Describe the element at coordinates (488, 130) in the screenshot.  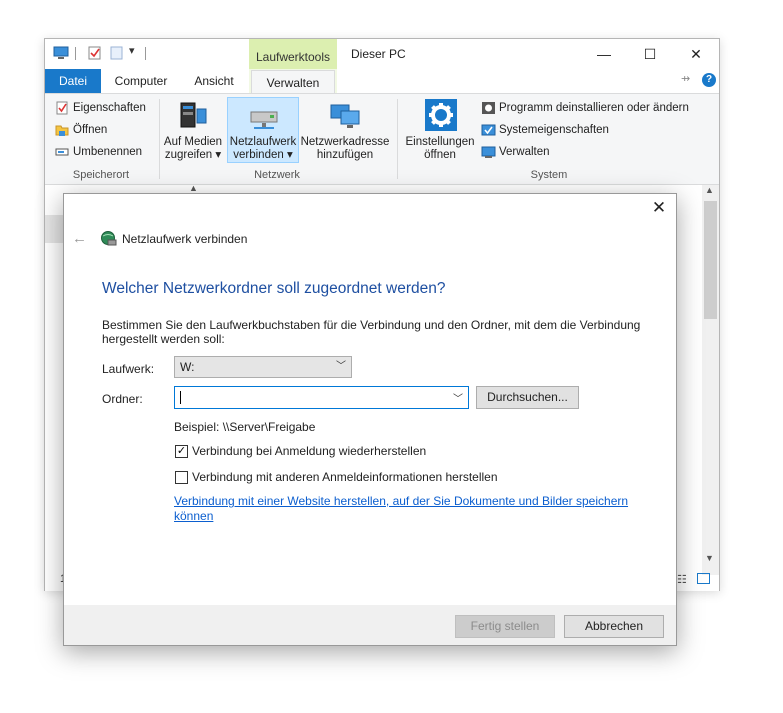
I see `system-properties-icon` at that location.